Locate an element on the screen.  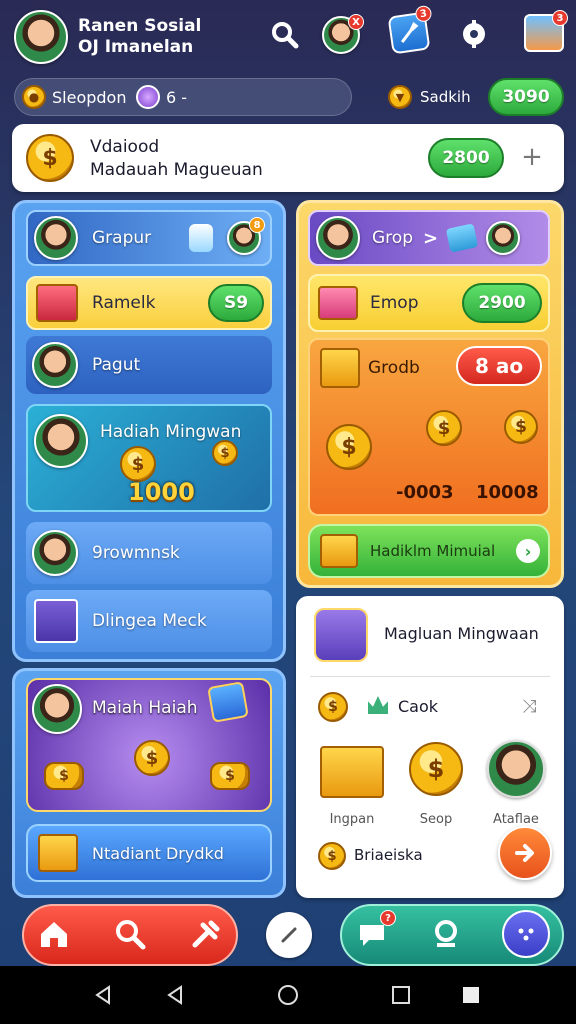
gem-value: 6 - is located at coordinates (177, 97).